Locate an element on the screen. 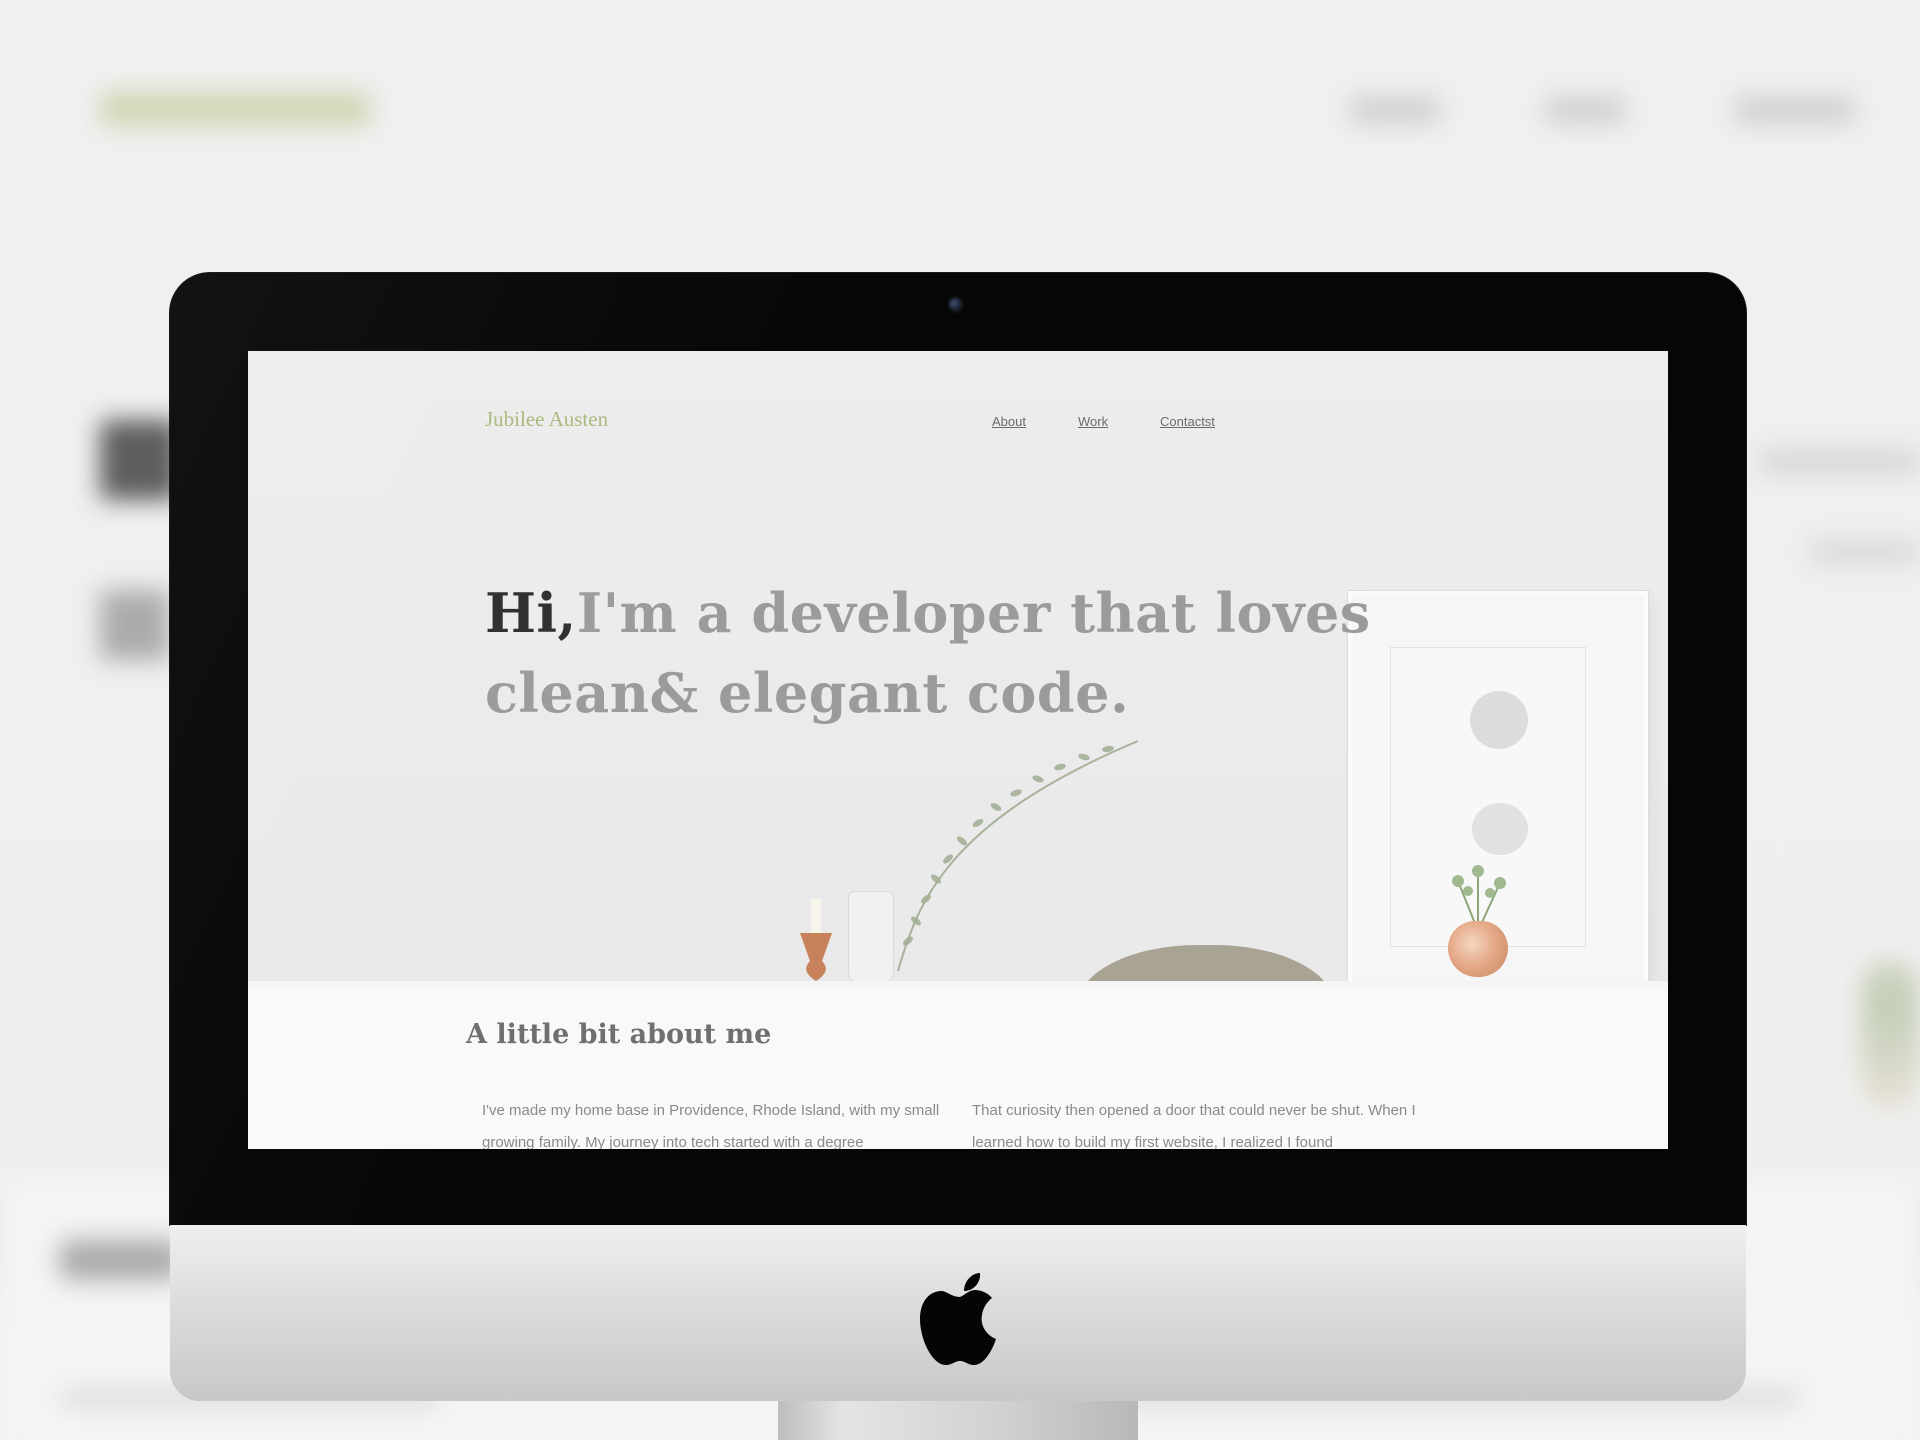 The image size is (1920, 1440). nav-link-work: Work is located at coordinates (1093, 422).